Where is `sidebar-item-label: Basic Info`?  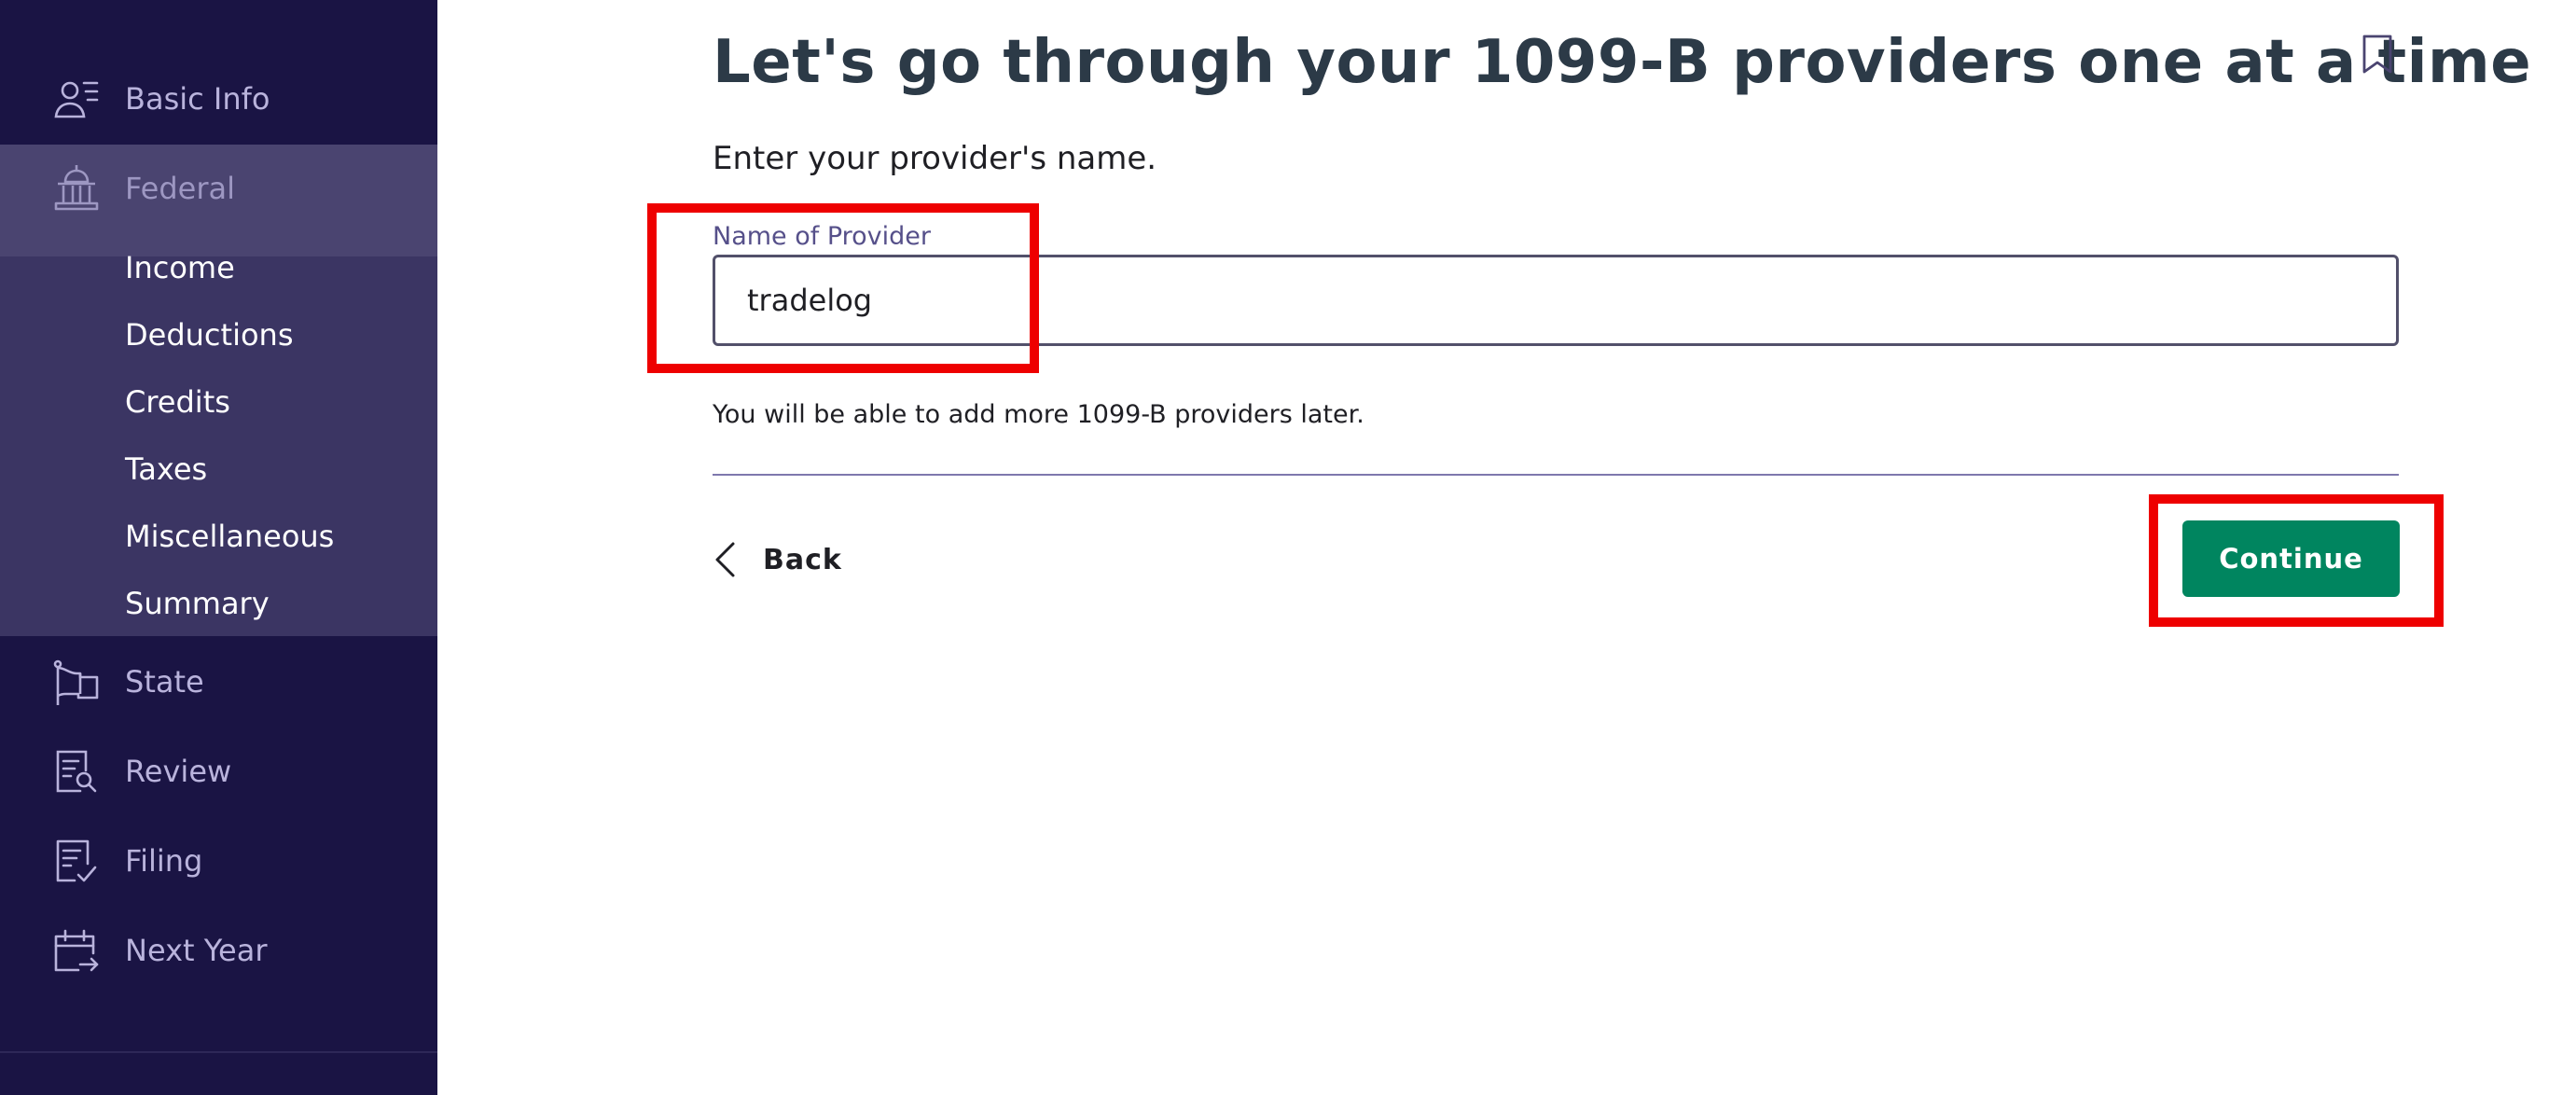
sidebar-item-label: Basic Info is located at coordinates (197, 99).